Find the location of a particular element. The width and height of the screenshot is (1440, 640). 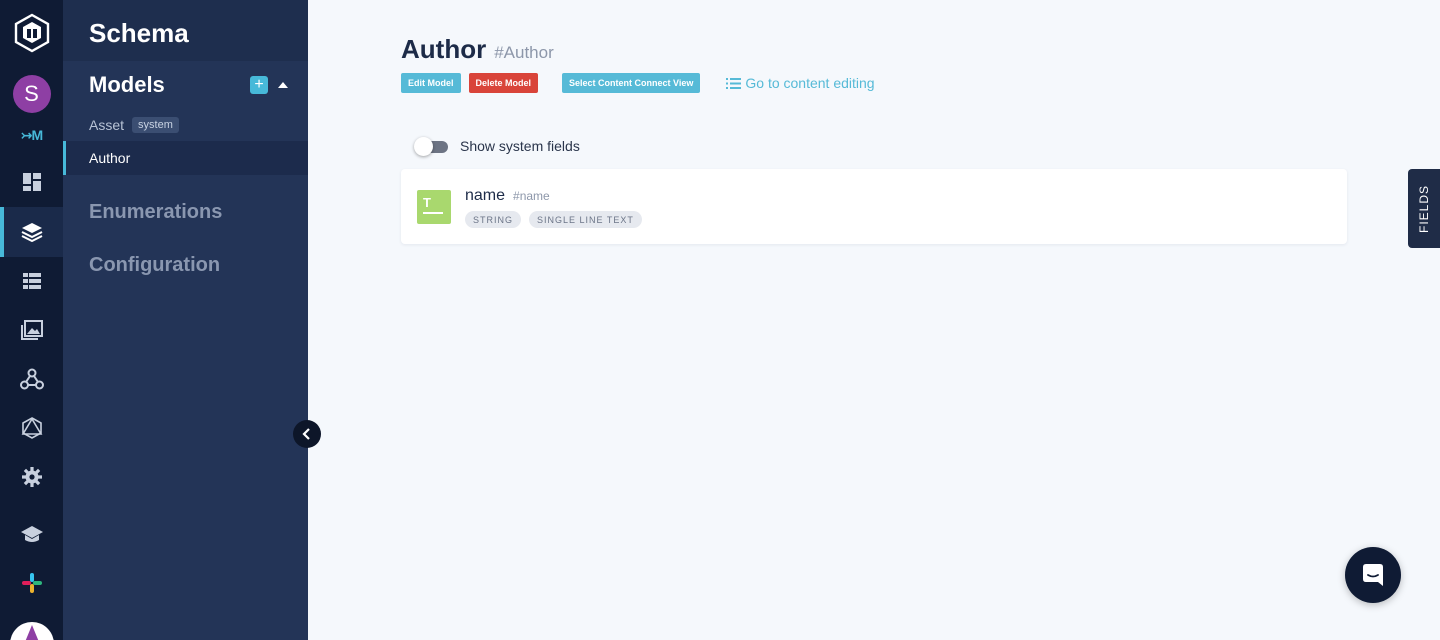

chat-icon is located at coordinates (1373, 575).